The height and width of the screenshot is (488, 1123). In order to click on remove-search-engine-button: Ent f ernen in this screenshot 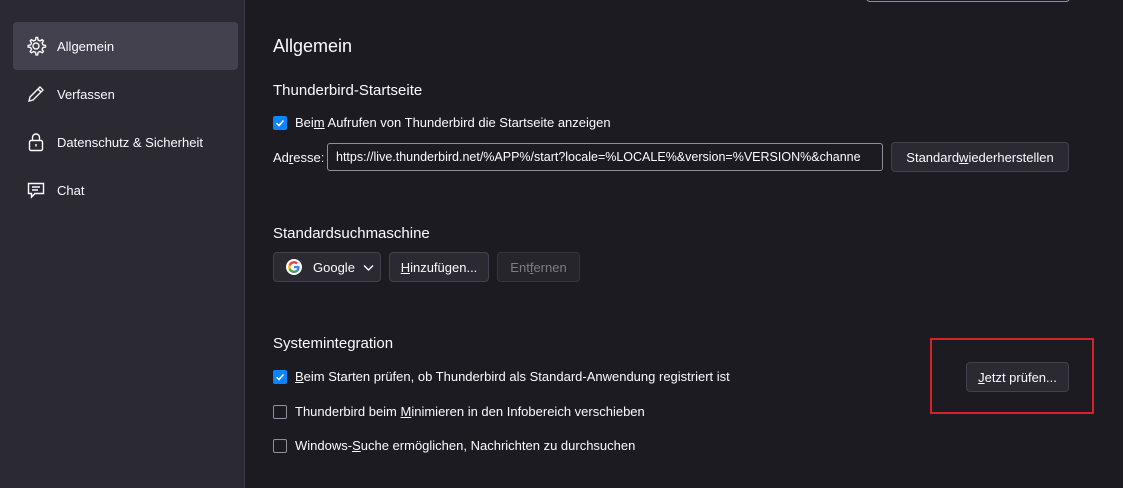, I will do `click(538, 267)`.